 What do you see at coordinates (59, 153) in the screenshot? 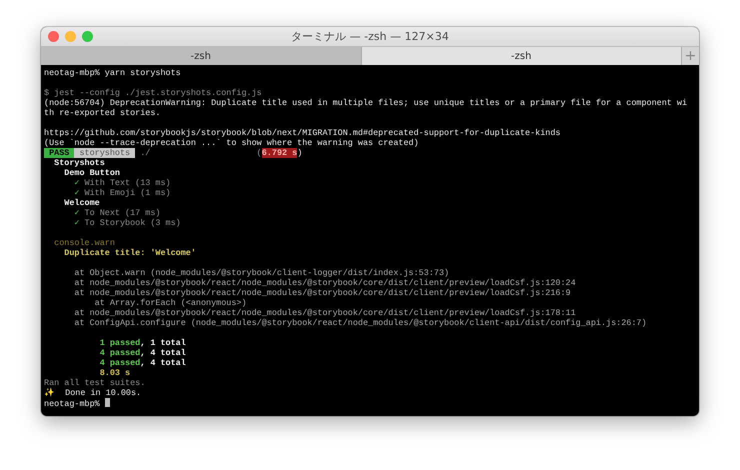
I see `pass-badge: PASS` at bounding box center [59, 153].